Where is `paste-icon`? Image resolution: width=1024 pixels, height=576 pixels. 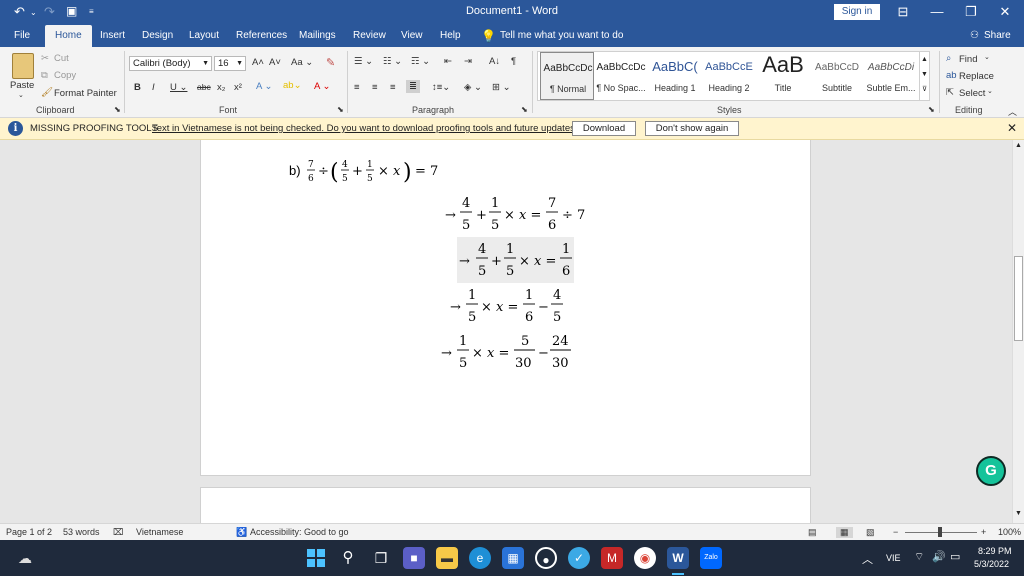 paste-icon is located at coordinates (23, 66).